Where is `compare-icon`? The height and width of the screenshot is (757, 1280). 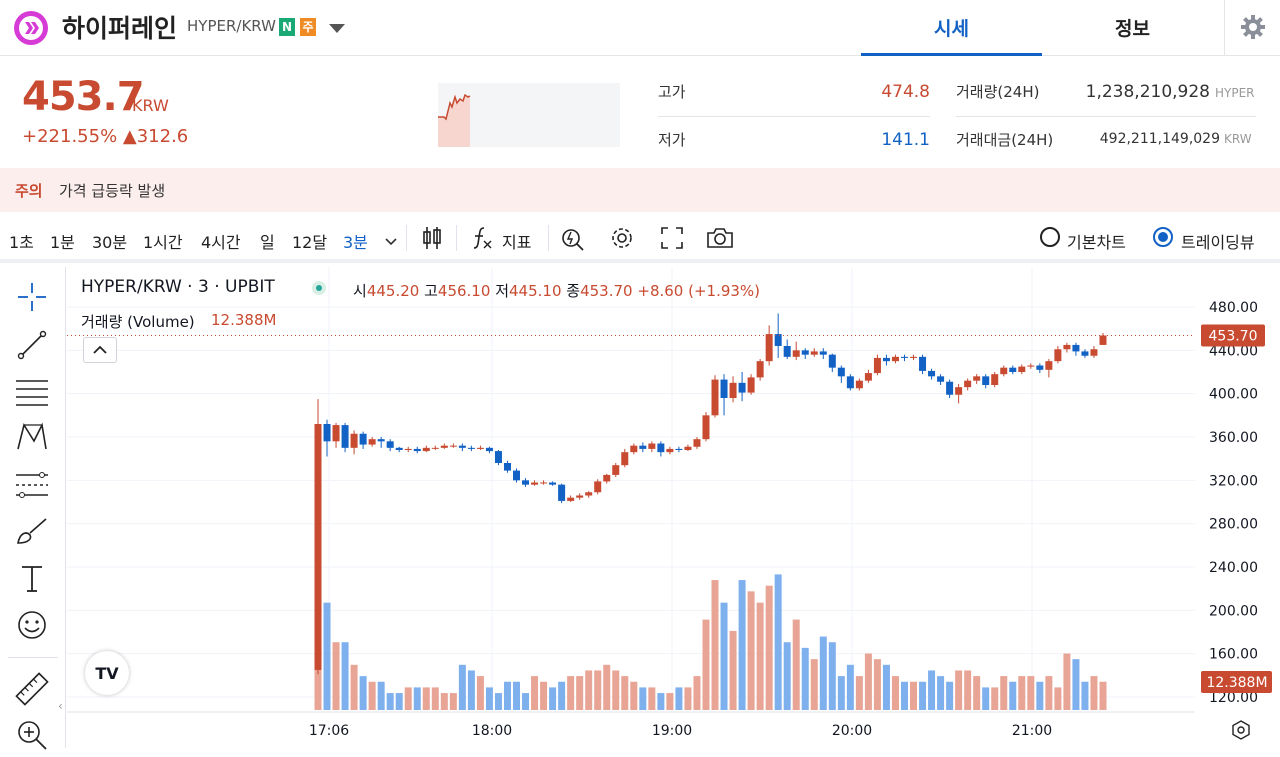
compare-icon is located at coordinates (573, 240).